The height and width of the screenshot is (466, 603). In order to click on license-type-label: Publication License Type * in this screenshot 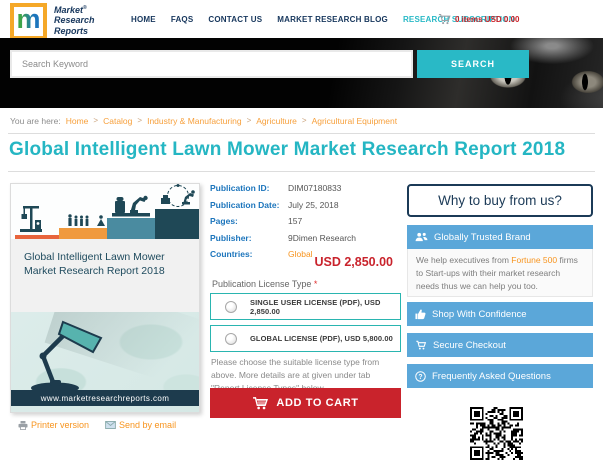, I will do `click(265, 284)`.